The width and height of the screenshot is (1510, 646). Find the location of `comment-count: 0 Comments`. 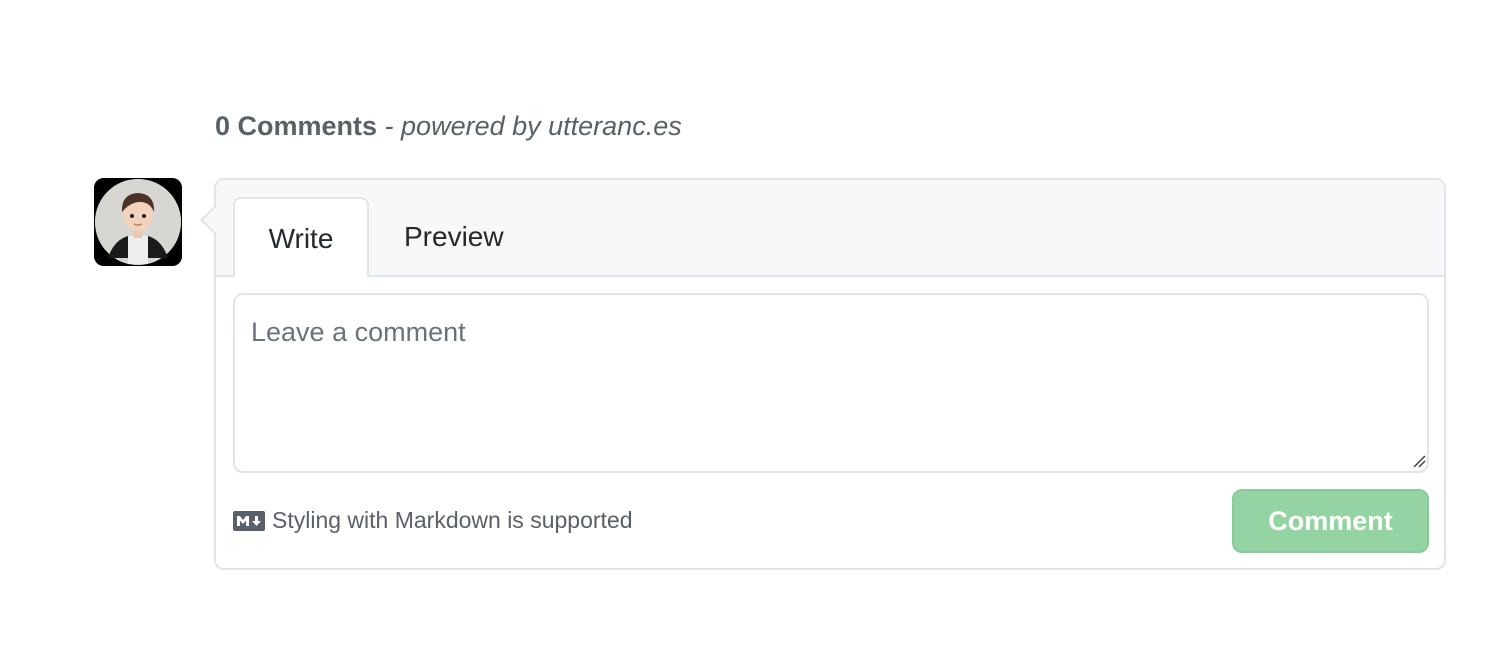

comment-count: 0 Comments is located at coordinates (296, 126).